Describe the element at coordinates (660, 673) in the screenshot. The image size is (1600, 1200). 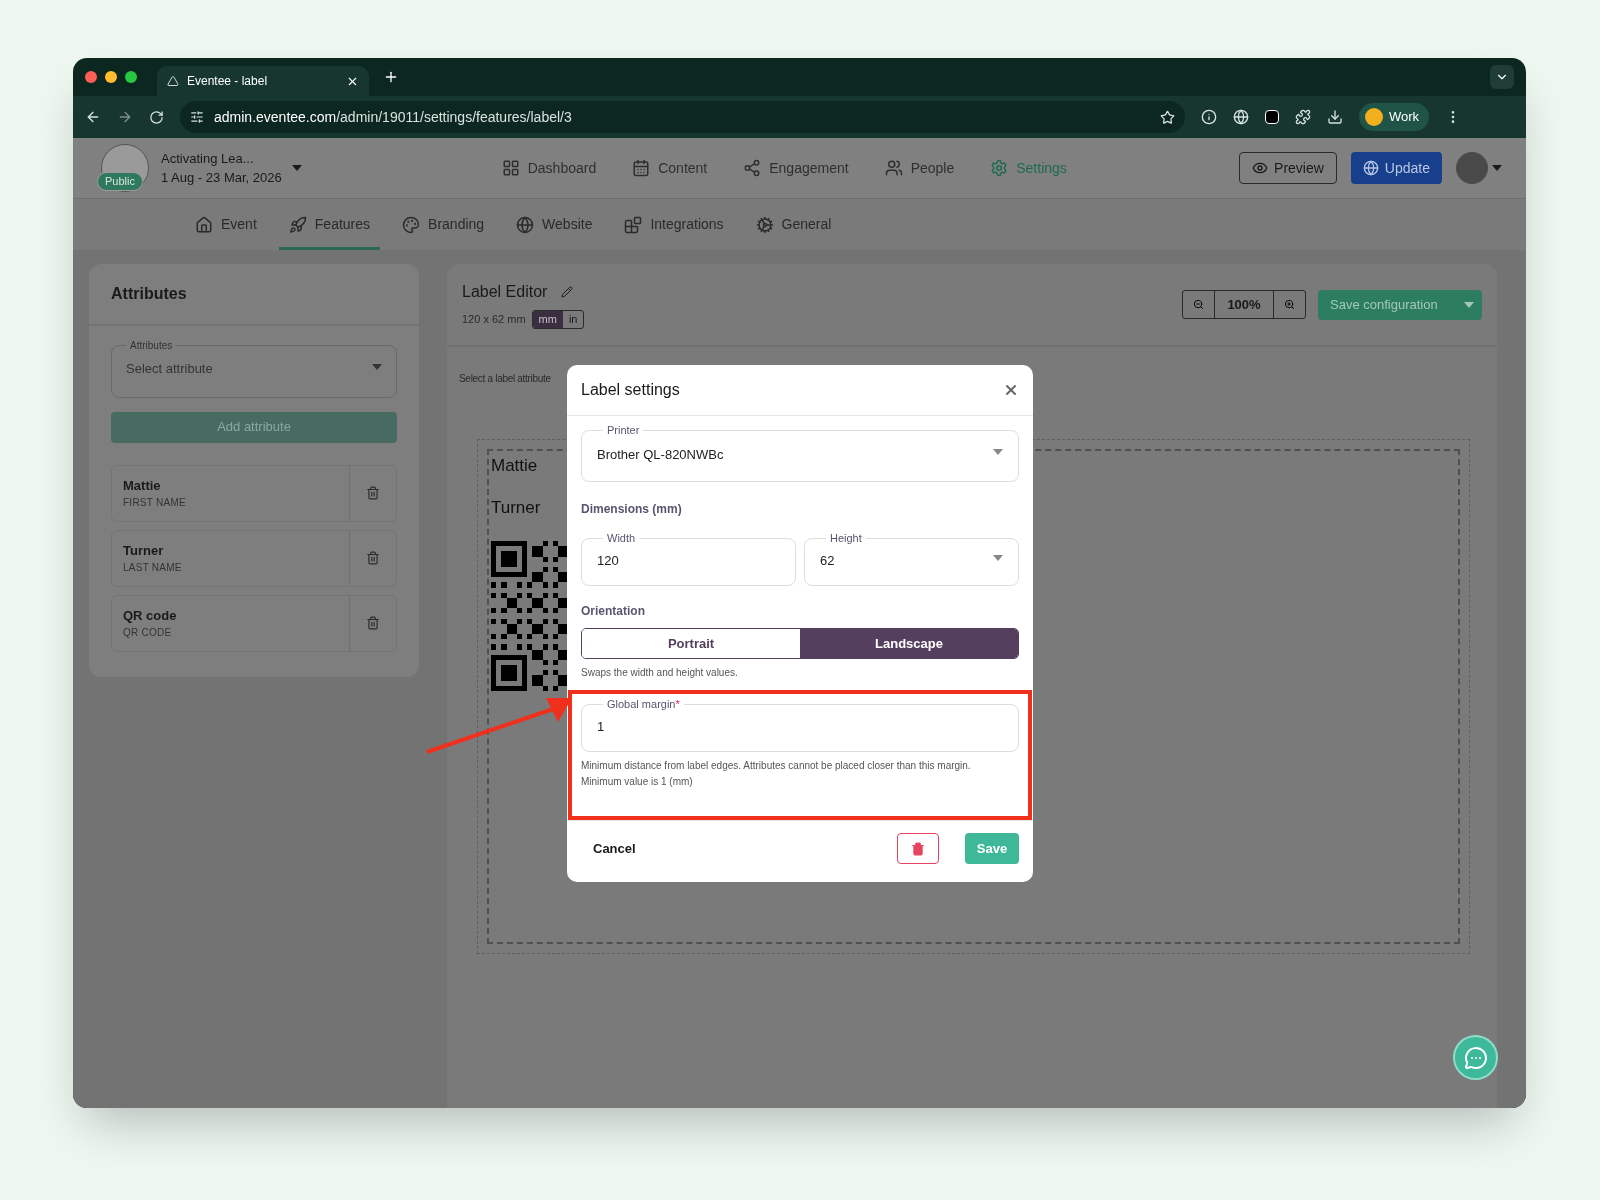
I see `helper-text: Swaps the width and height values.` at that location.